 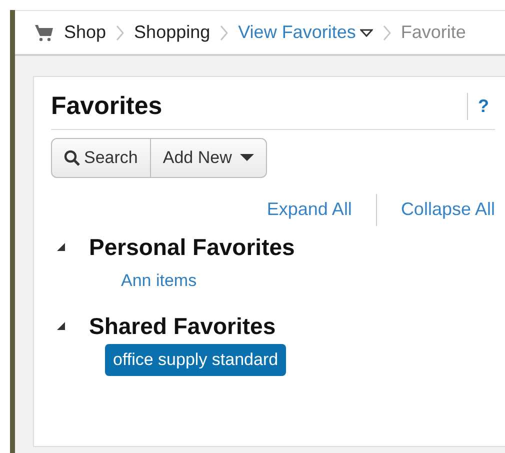 What do you see at coordinates (309, 209) in the screenshot?
I see `expand-all-link: Expand All` at bounding box center [309, 209].